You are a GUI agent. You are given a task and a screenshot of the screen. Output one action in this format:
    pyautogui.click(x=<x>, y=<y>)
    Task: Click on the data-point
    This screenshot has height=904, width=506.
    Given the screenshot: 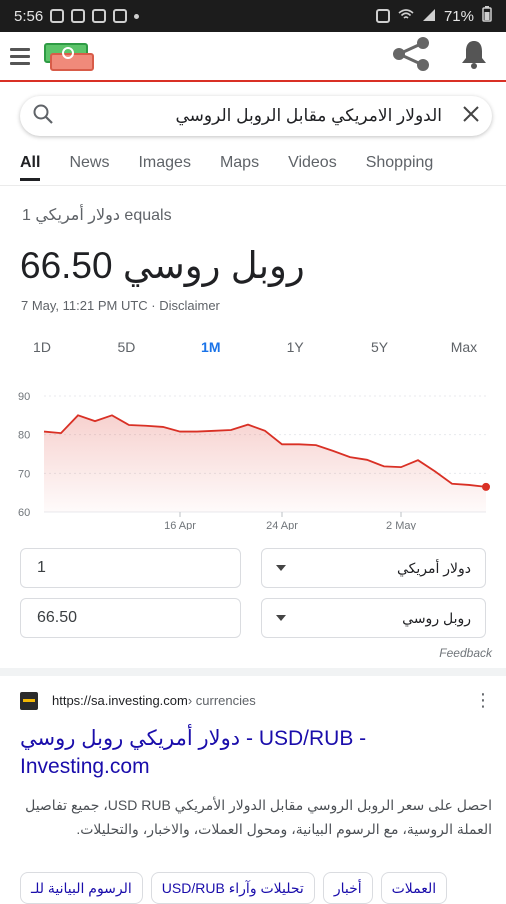 What is the action you would take?
    pyautogui.click(x=486, y=487)
    